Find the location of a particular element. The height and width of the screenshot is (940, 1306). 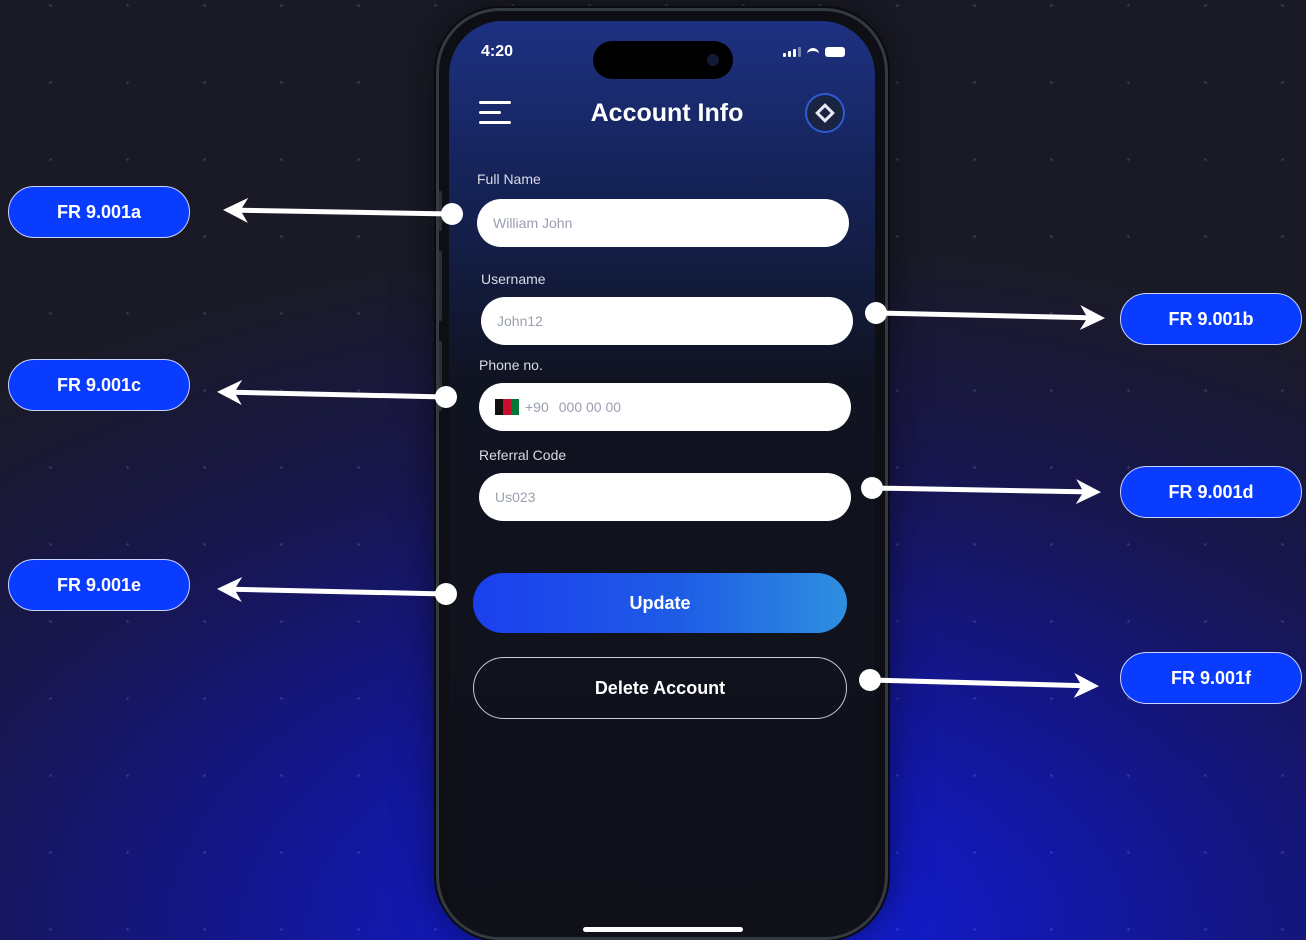

arrow-e-dot is located at coordinates (446, 594).